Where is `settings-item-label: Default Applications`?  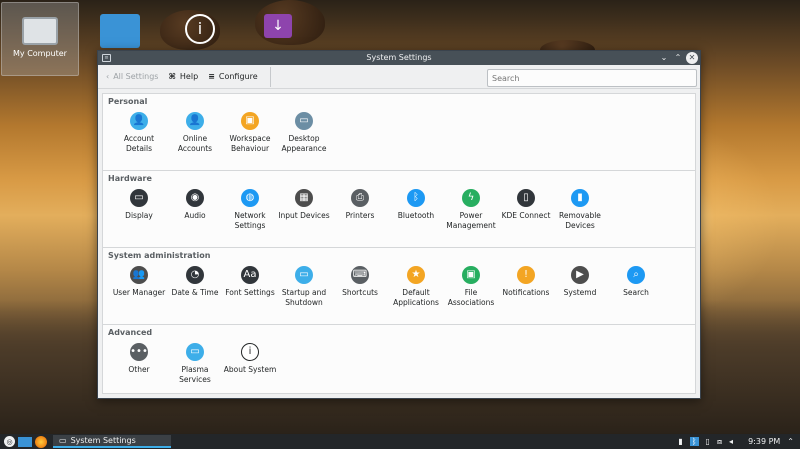 settings-item-label: Default Applications is located at coordinates (416, 297).